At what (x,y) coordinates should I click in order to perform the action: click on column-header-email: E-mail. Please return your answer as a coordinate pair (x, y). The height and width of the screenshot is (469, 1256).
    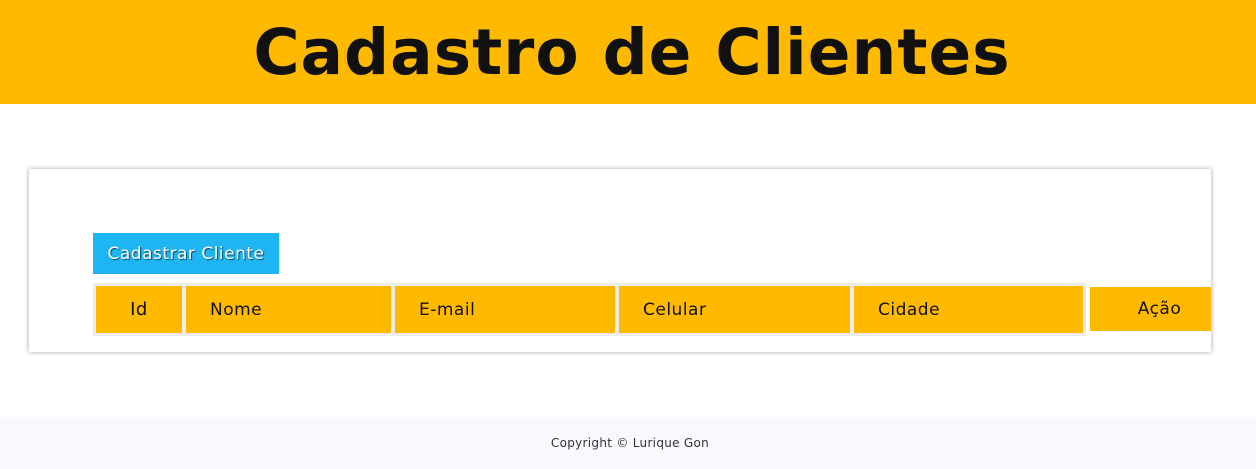
    Looking at the image, I should click on (505, 309).